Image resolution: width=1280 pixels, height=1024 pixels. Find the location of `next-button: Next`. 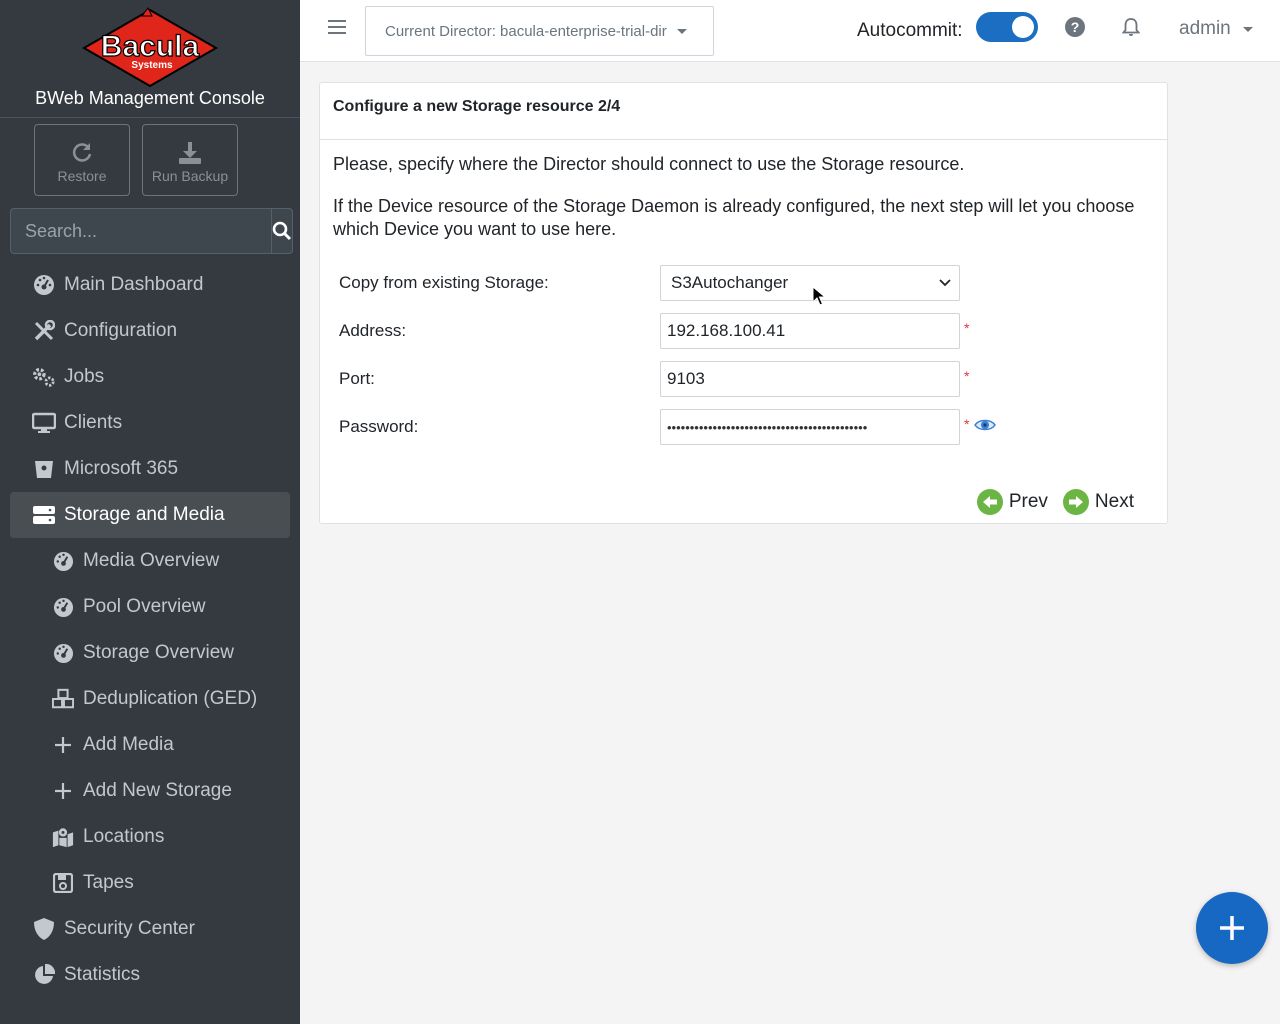

next-button: Next is located at coordinates (1098, 502).